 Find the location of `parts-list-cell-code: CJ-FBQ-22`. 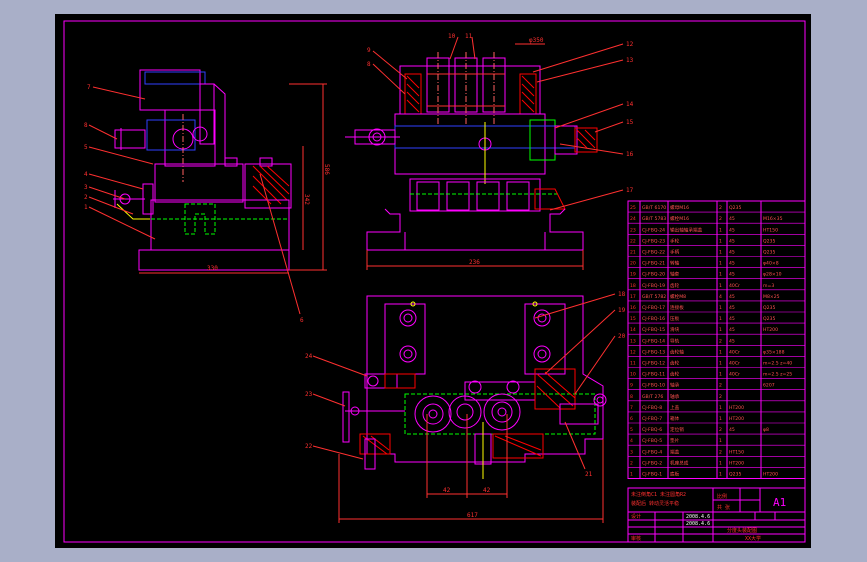

parts-list-cell-code: CJ-FBQ-22 is located at coordinates (653, 253).